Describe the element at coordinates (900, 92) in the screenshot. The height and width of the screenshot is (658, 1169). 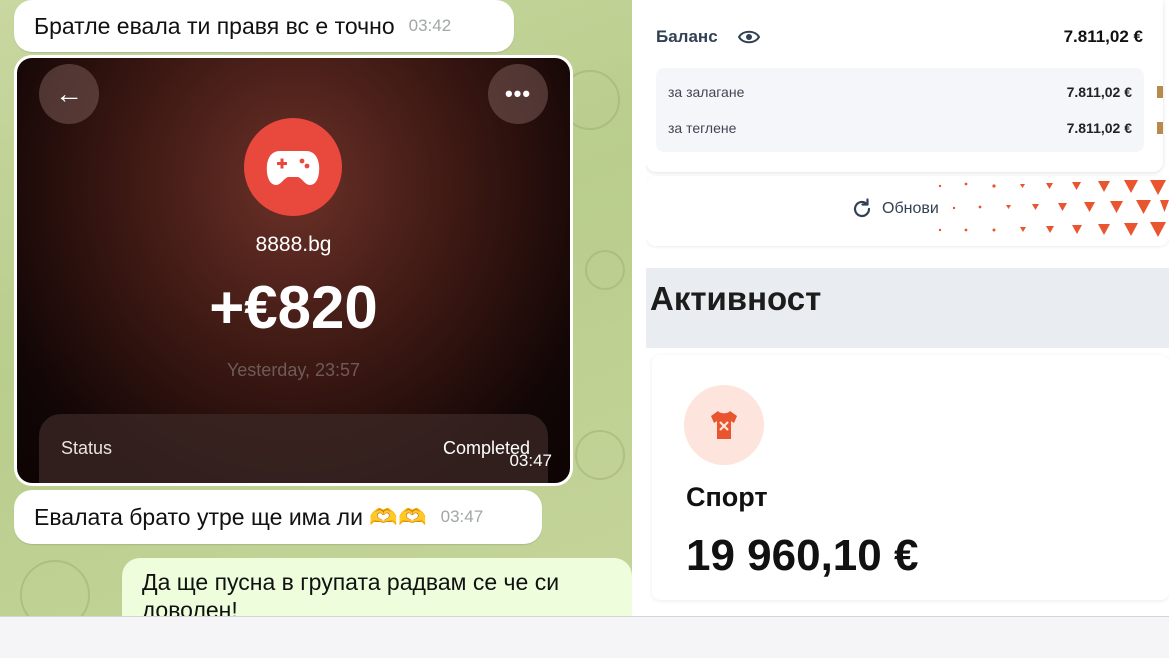
I see `balance-row-betting: за залагане 7.811,02 €` at that location.